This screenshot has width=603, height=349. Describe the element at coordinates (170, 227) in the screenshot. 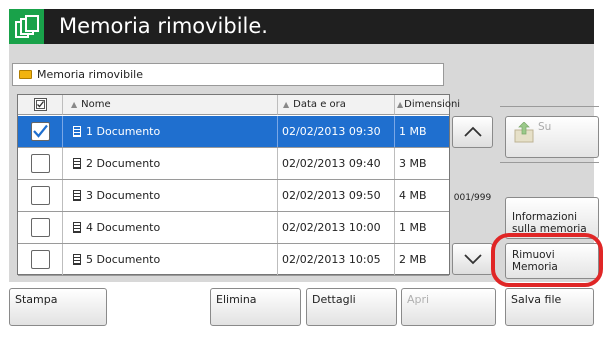

I see `file-name-cell: 4 Documento` at that location.